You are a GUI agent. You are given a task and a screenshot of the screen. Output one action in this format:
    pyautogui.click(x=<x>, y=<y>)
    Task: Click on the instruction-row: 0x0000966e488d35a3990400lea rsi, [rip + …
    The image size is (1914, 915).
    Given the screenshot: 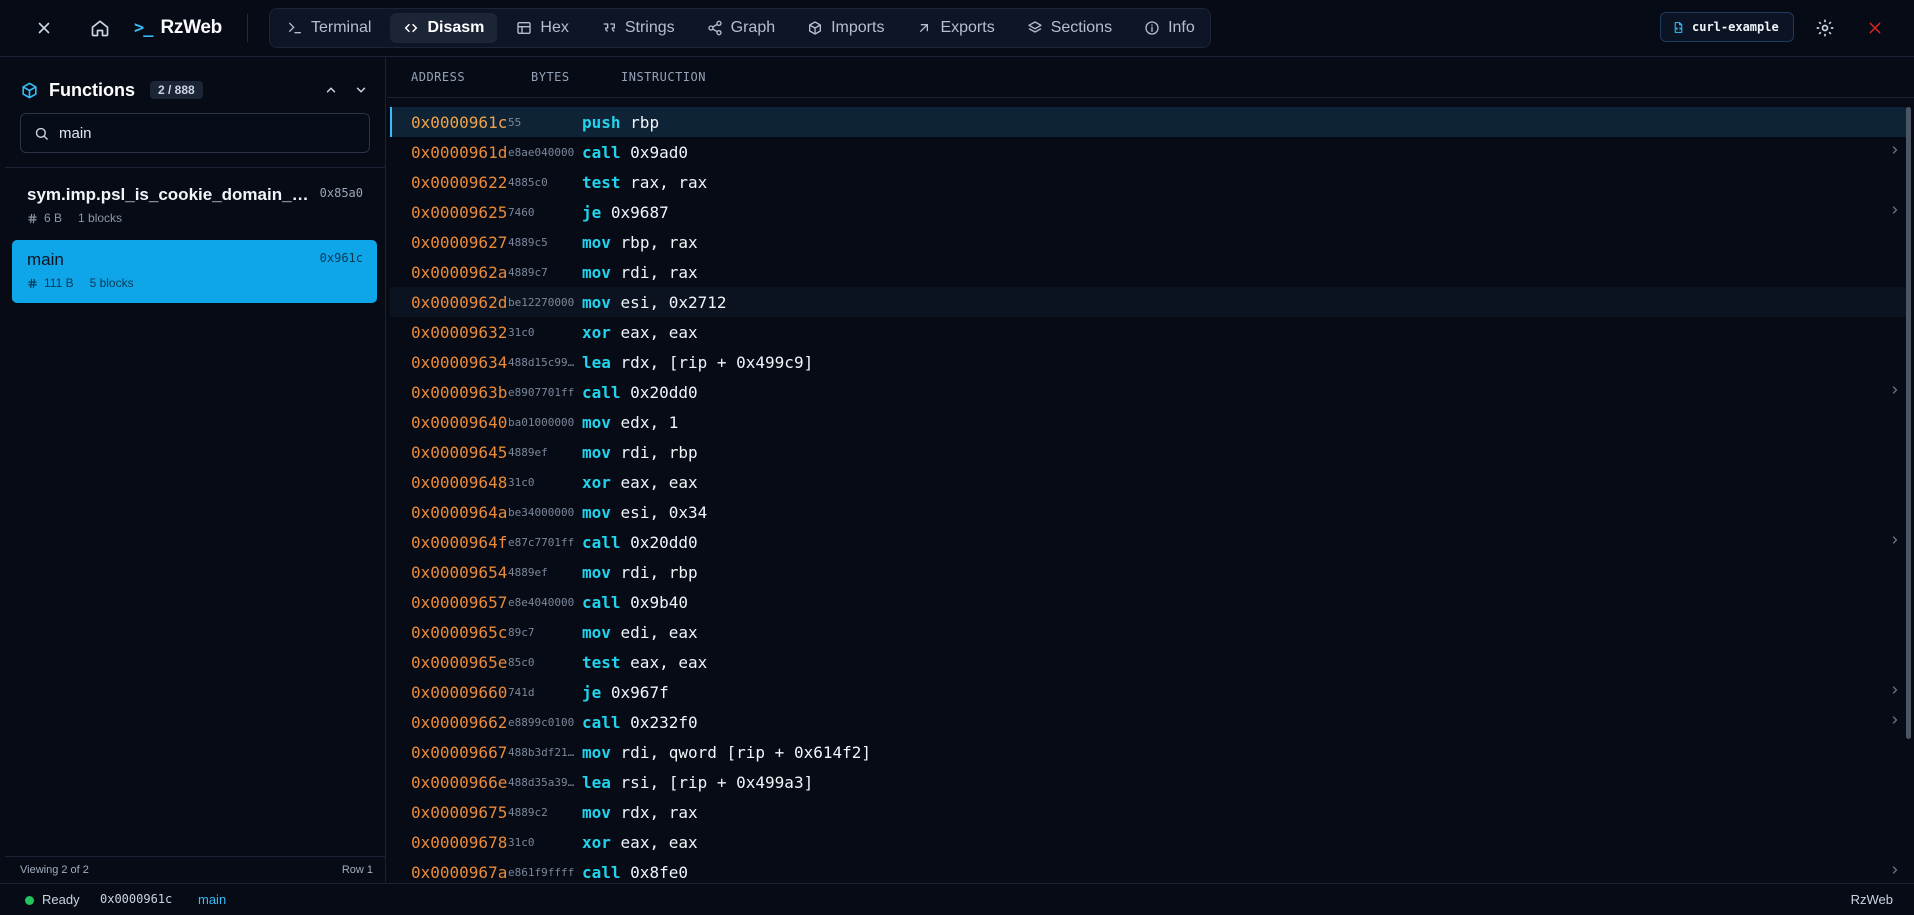 What is the action you would take?
    pyautogui.click(x=1150, y=782)
    